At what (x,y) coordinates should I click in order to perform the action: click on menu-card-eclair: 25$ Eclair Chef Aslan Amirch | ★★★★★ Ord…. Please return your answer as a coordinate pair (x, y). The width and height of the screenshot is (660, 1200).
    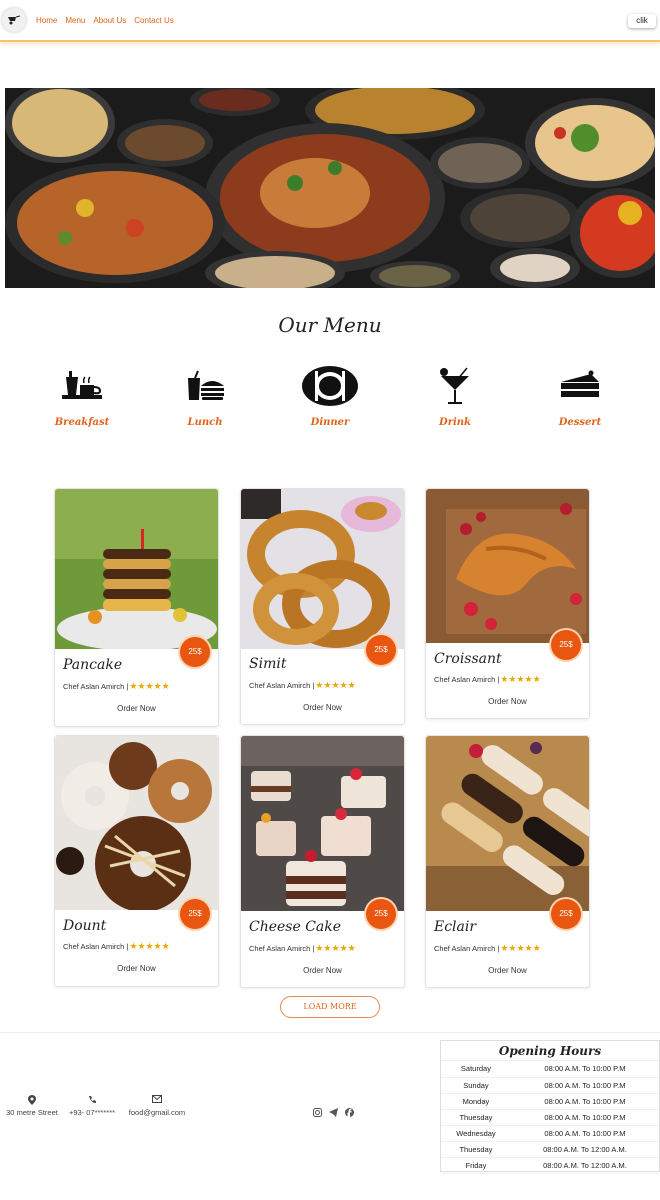
    Looking at the image, I should click on (507, 861).